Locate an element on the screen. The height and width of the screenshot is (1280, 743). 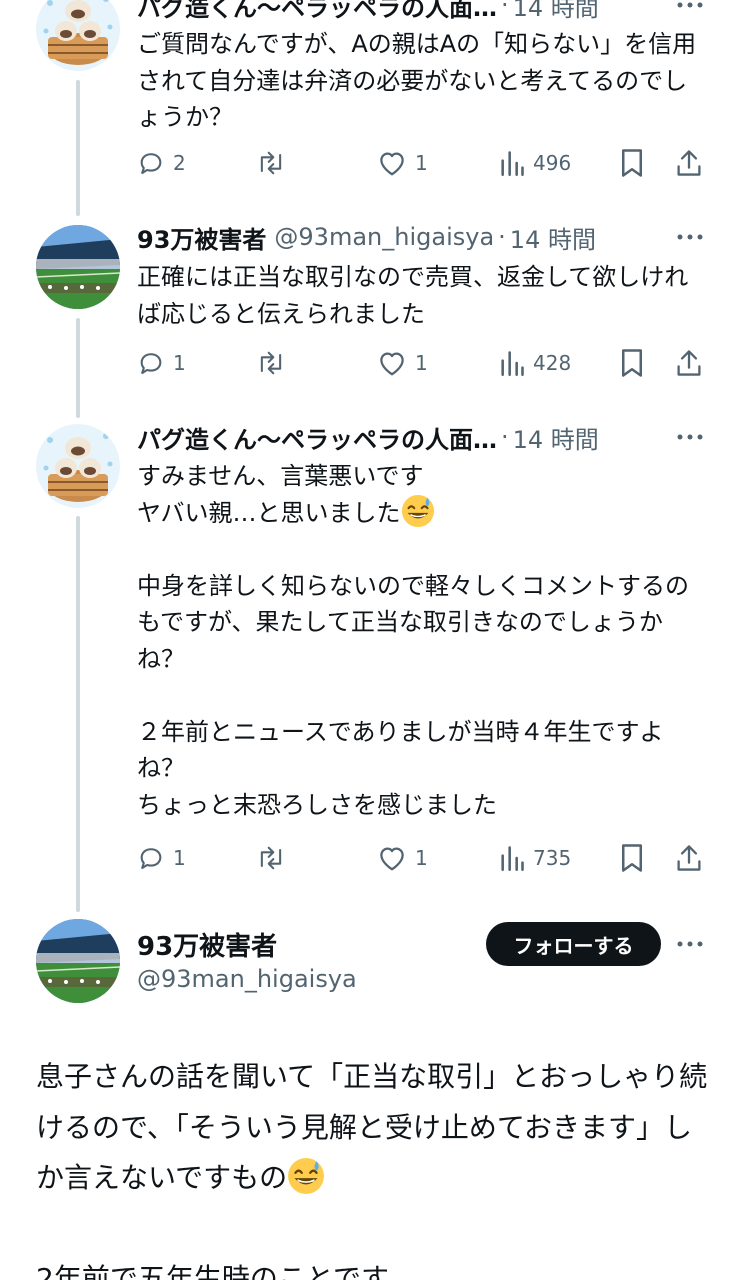
tweet-text-part: すみません、言葉悪いです ヤバい親…と思いました is located at coordinates (280, 494).